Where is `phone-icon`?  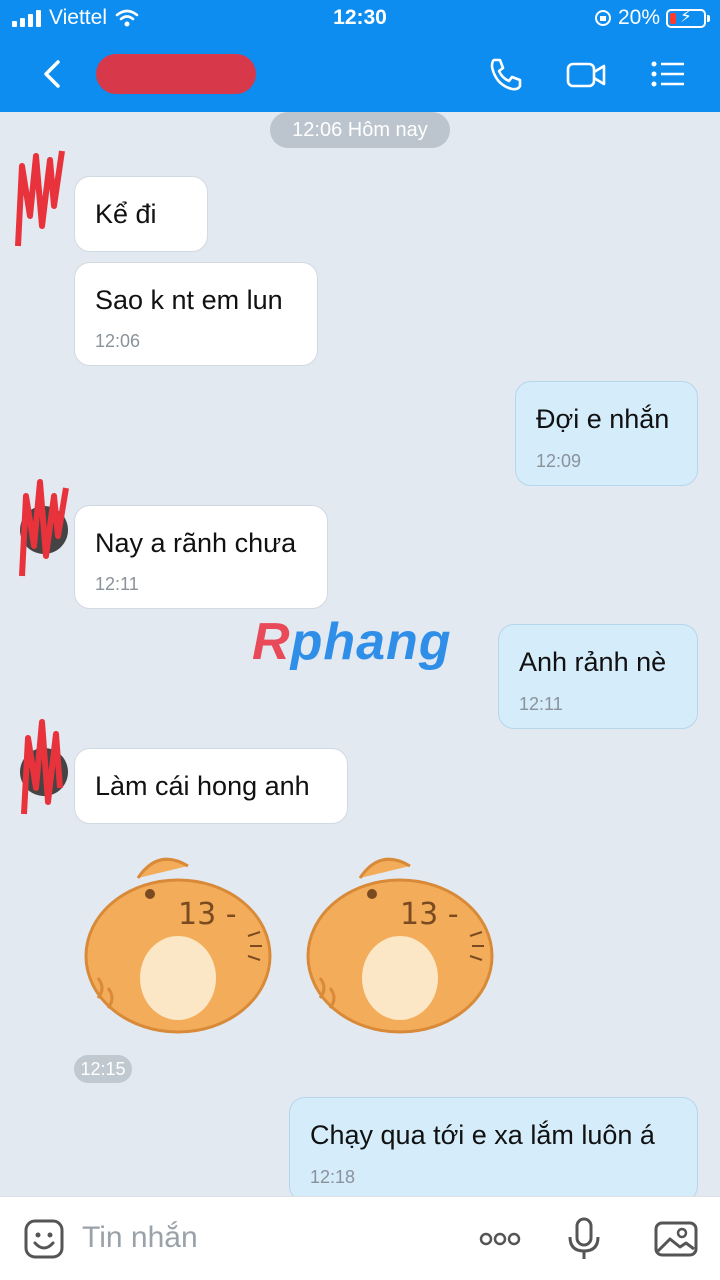 phone-icon is located at coordinates (506, 74).